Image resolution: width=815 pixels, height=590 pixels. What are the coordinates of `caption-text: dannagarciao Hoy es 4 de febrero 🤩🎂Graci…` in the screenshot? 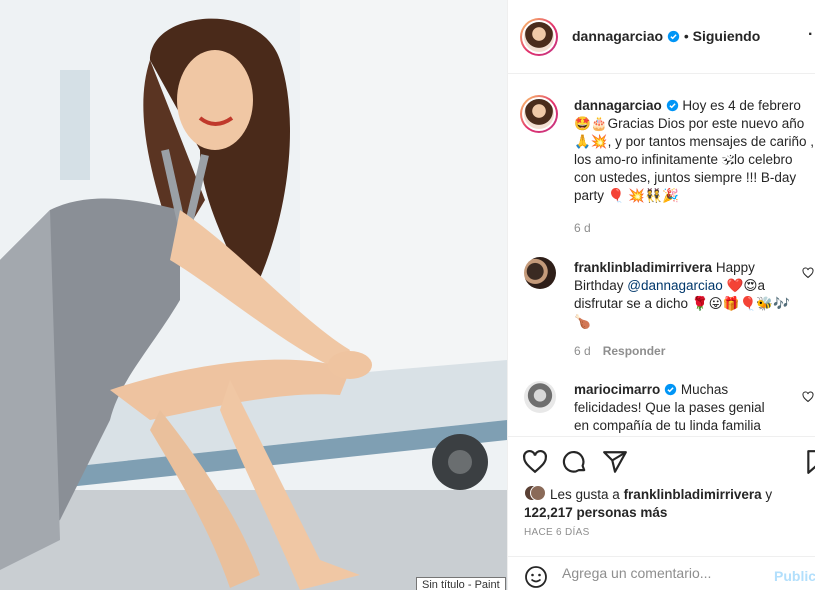 It's located at (694, 151).